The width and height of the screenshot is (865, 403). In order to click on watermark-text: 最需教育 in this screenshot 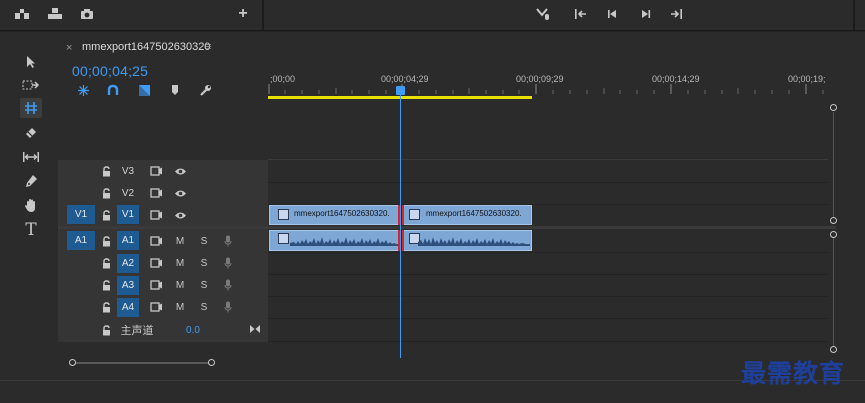, I will do `click(793, 373)`.